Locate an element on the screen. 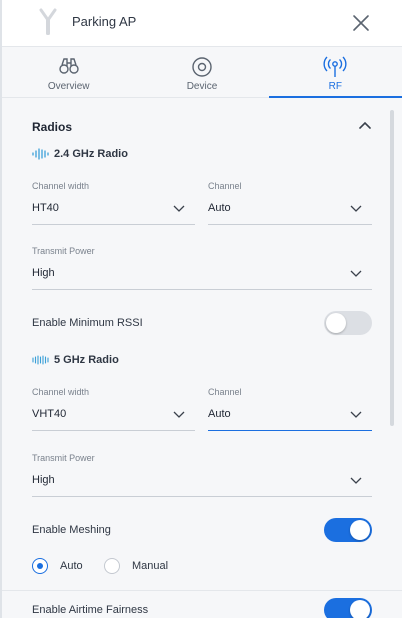  antenna-icon is located at coordinates (335, 66).